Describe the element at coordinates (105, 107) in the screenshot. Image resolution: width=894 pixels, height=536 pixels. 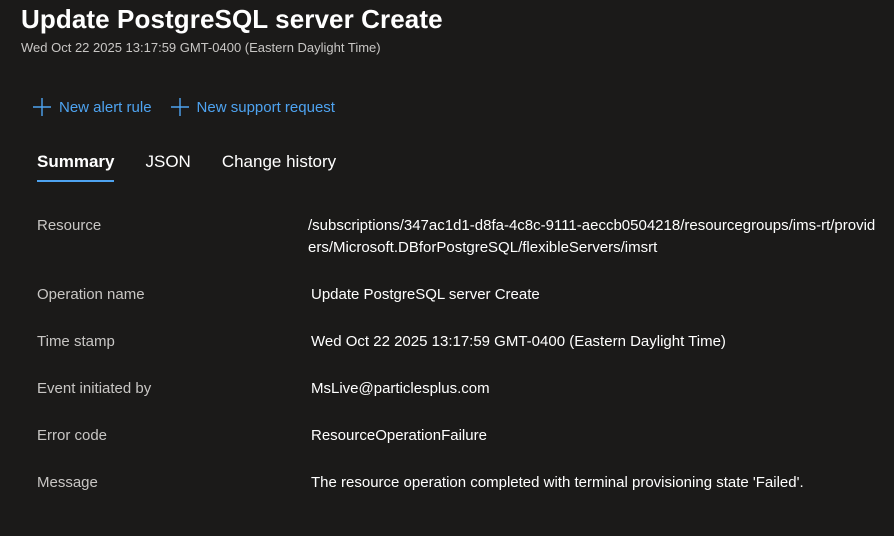
I see `new-alert-rule-label: New alert rule` at that location.